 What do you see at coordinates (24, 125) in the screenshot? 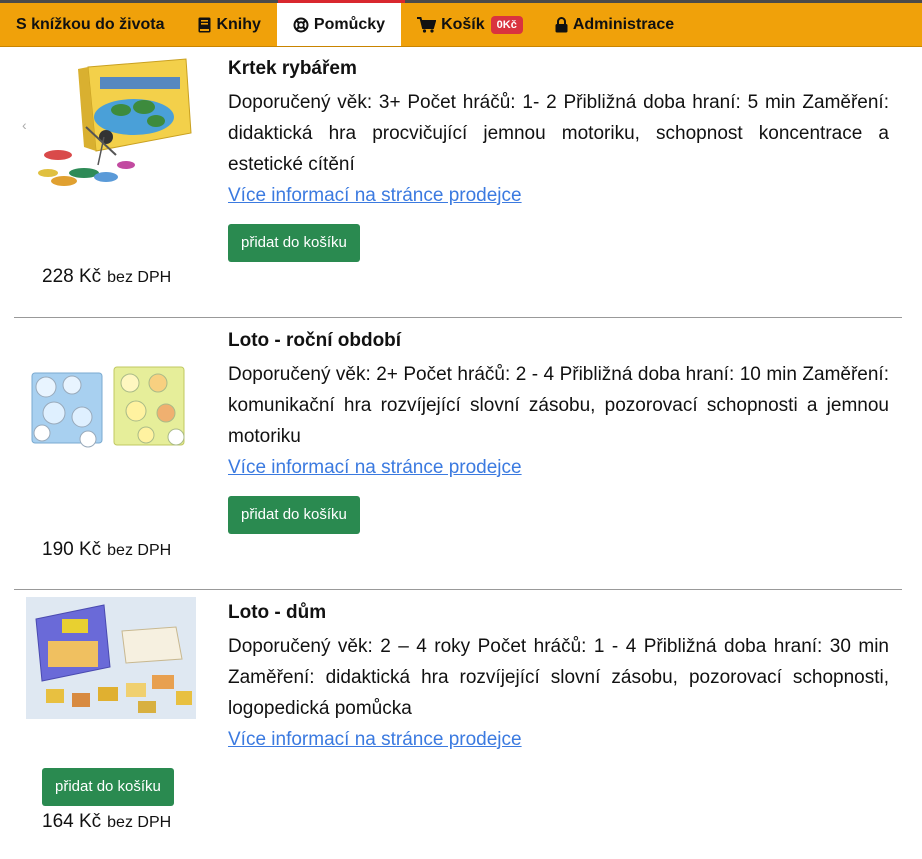
I see `carousel-prev-icon: ‹` at bounding box center [24, 125].